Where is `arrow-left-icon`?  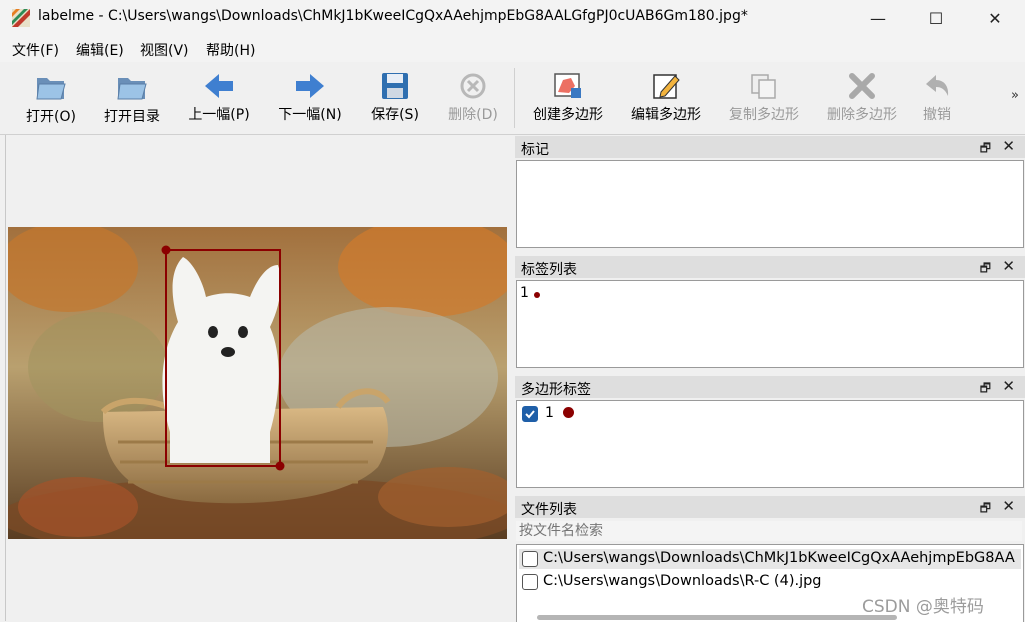
arrow-left-icon is located at coordinates (219, 86).